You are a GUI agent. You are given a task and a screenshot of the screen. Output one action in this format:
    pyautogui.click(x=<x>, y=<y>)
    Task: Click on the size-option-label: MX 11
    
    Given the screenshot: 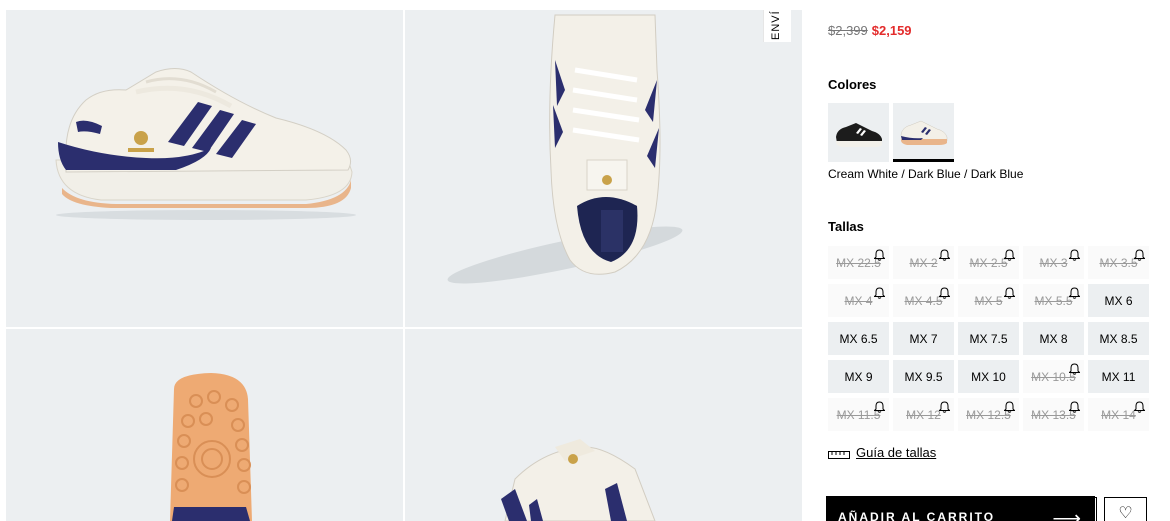 What is the action you would take?
    pyautogui.click(x=1118, y=376)
    